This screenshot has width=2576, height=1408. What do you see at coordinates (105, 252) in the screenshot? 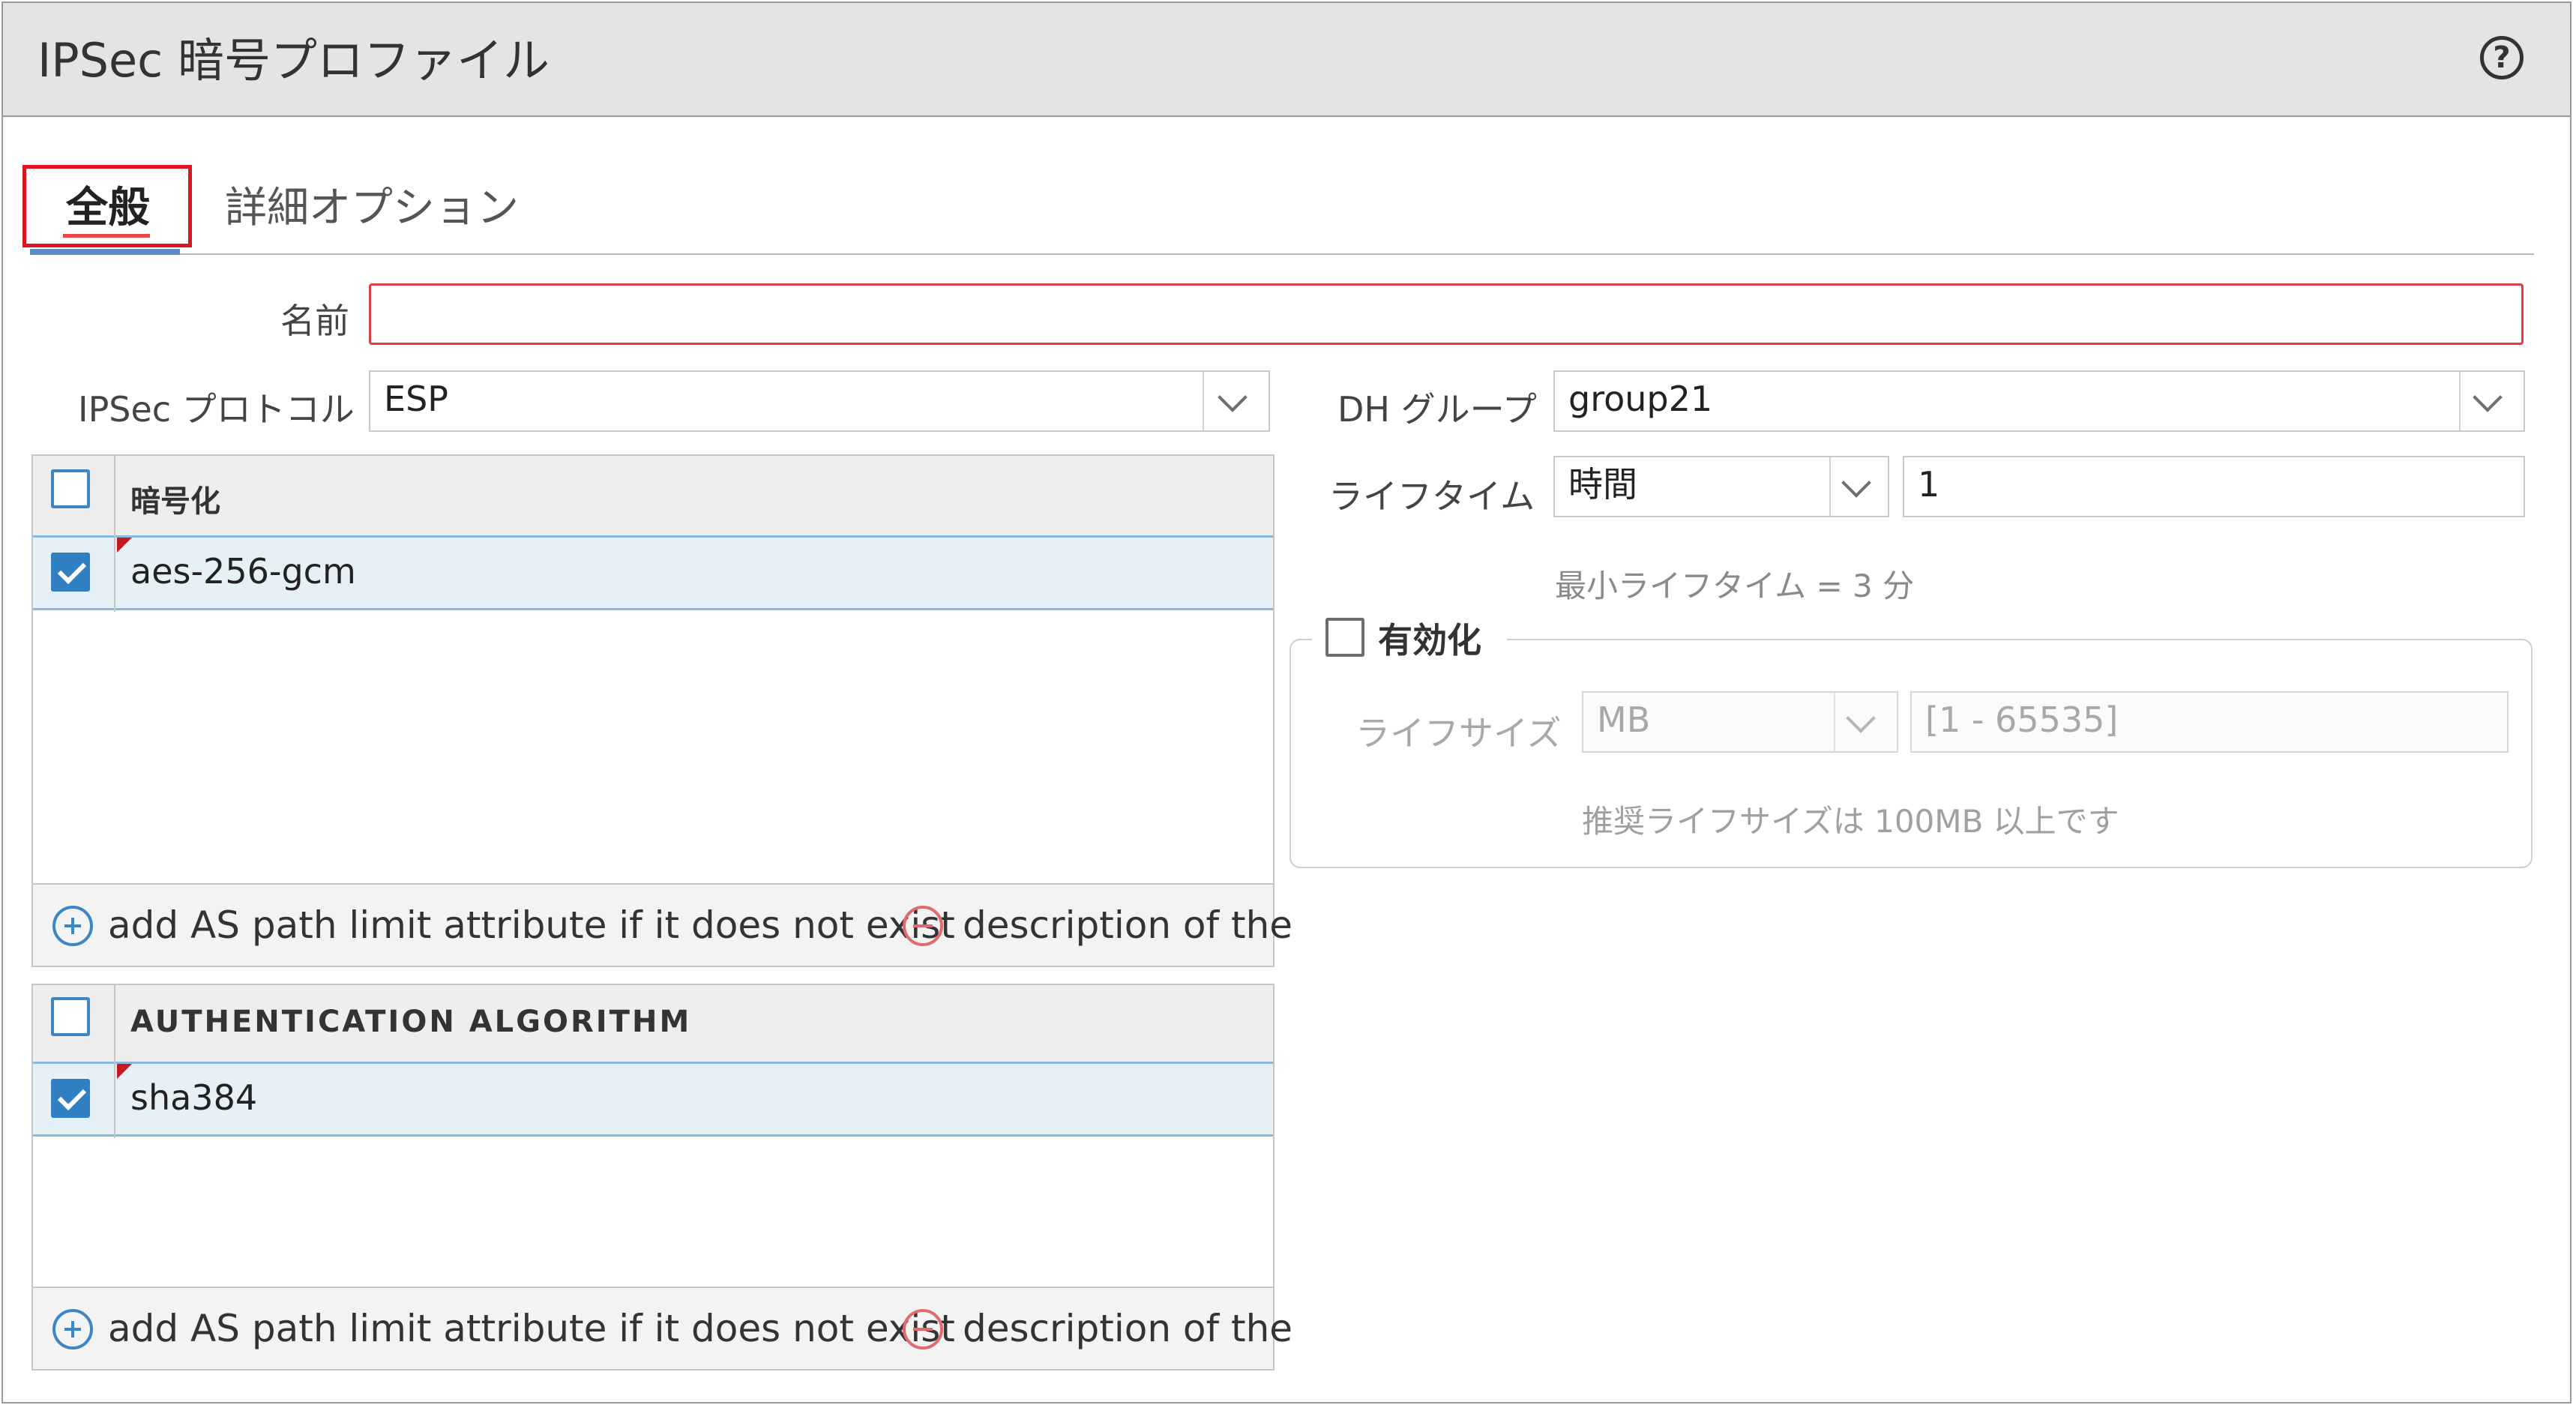
I see `tab-active-indicator` at bounding box center [105, 252].